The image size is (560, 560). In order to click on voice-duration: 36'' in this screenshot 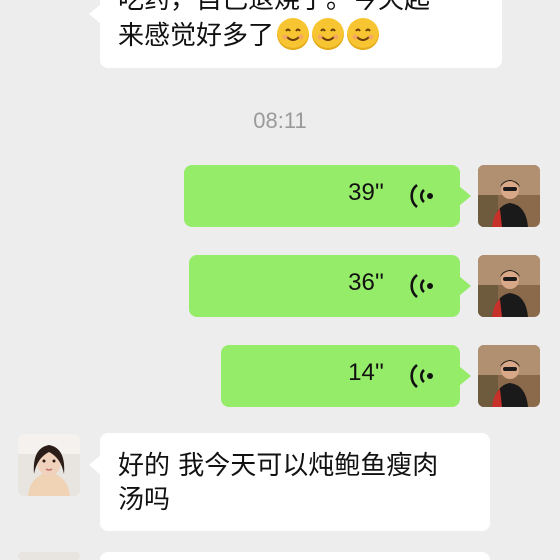, I will do `click(366, 282)`.